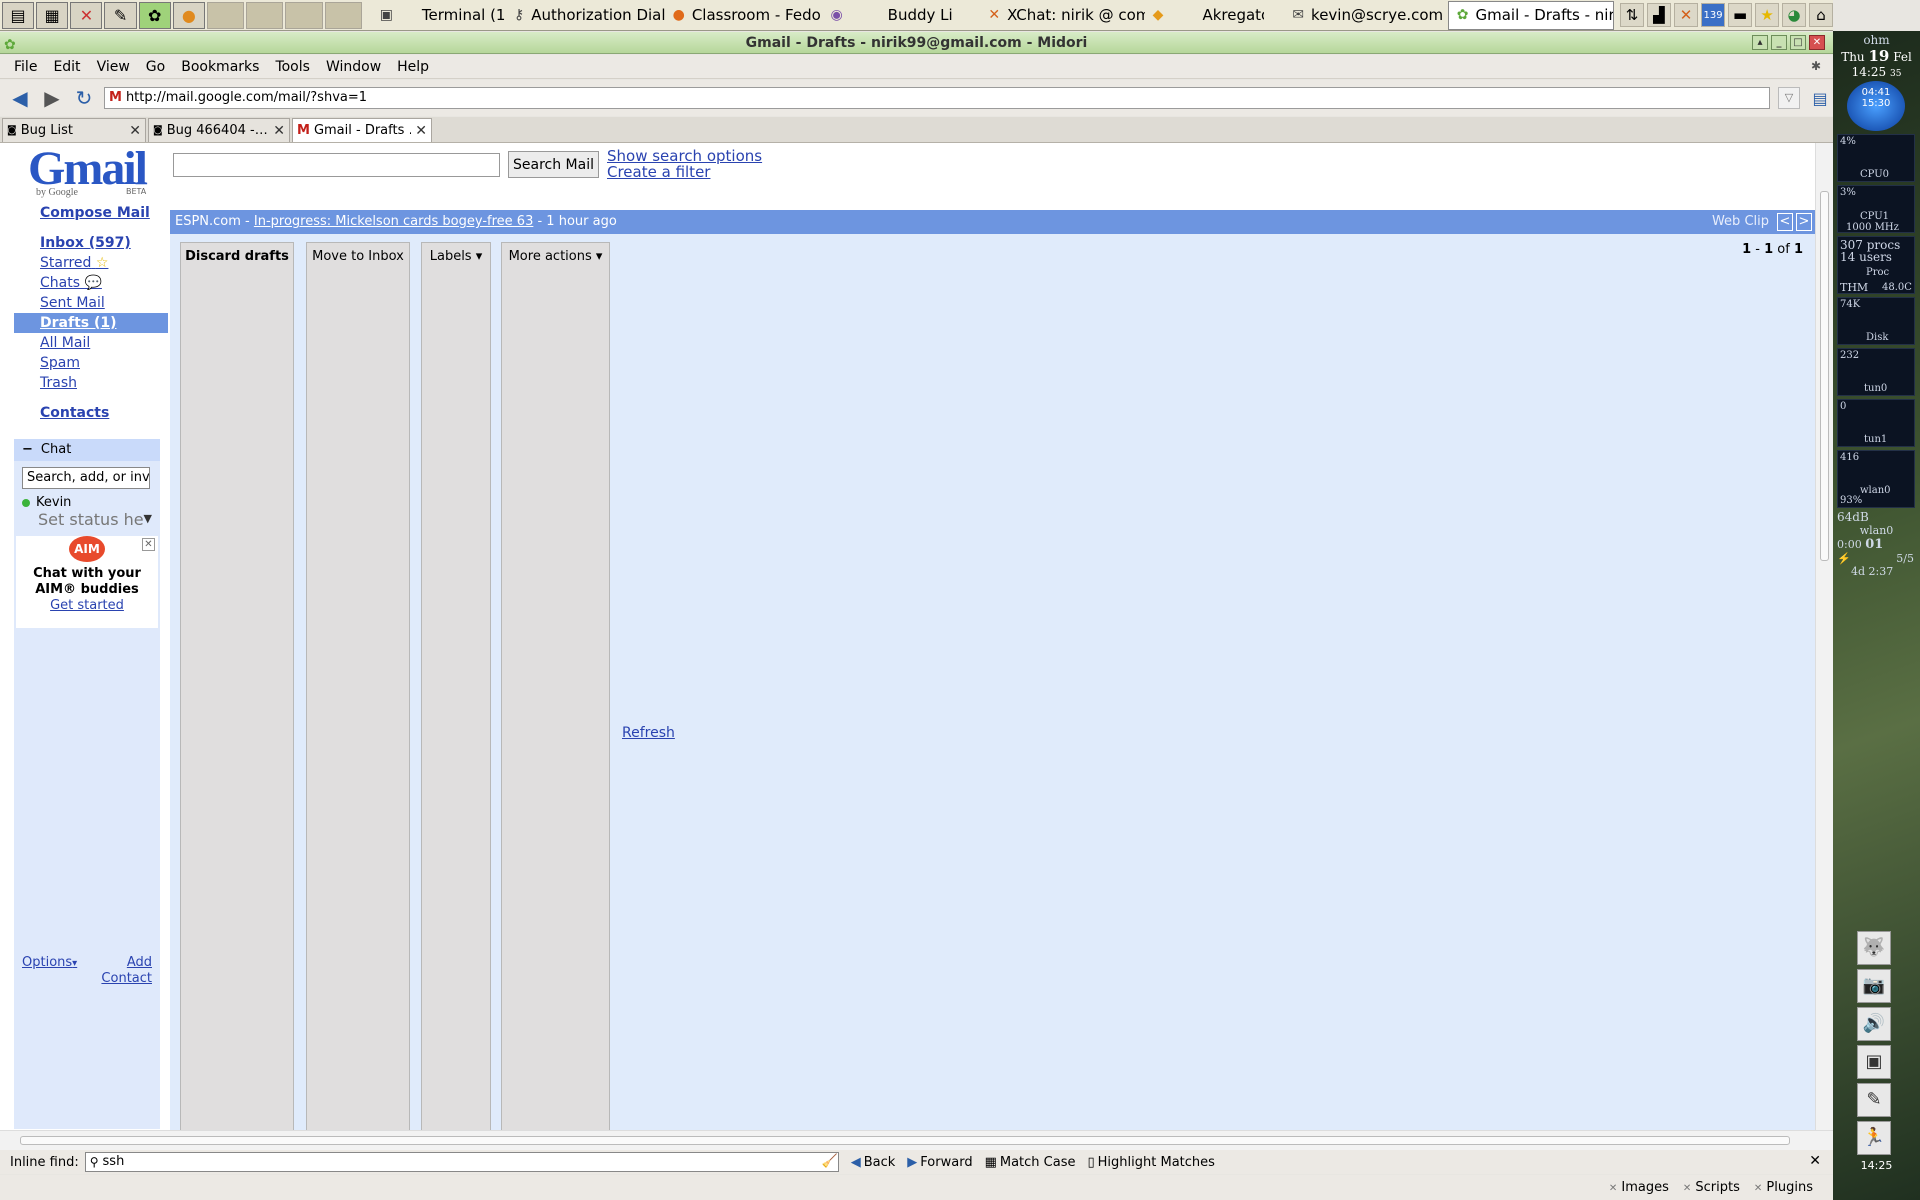 The image size is (1920, 1200). Describe the element at coordinates (336, 165) in the screenshot. I see `search-input` at that location.